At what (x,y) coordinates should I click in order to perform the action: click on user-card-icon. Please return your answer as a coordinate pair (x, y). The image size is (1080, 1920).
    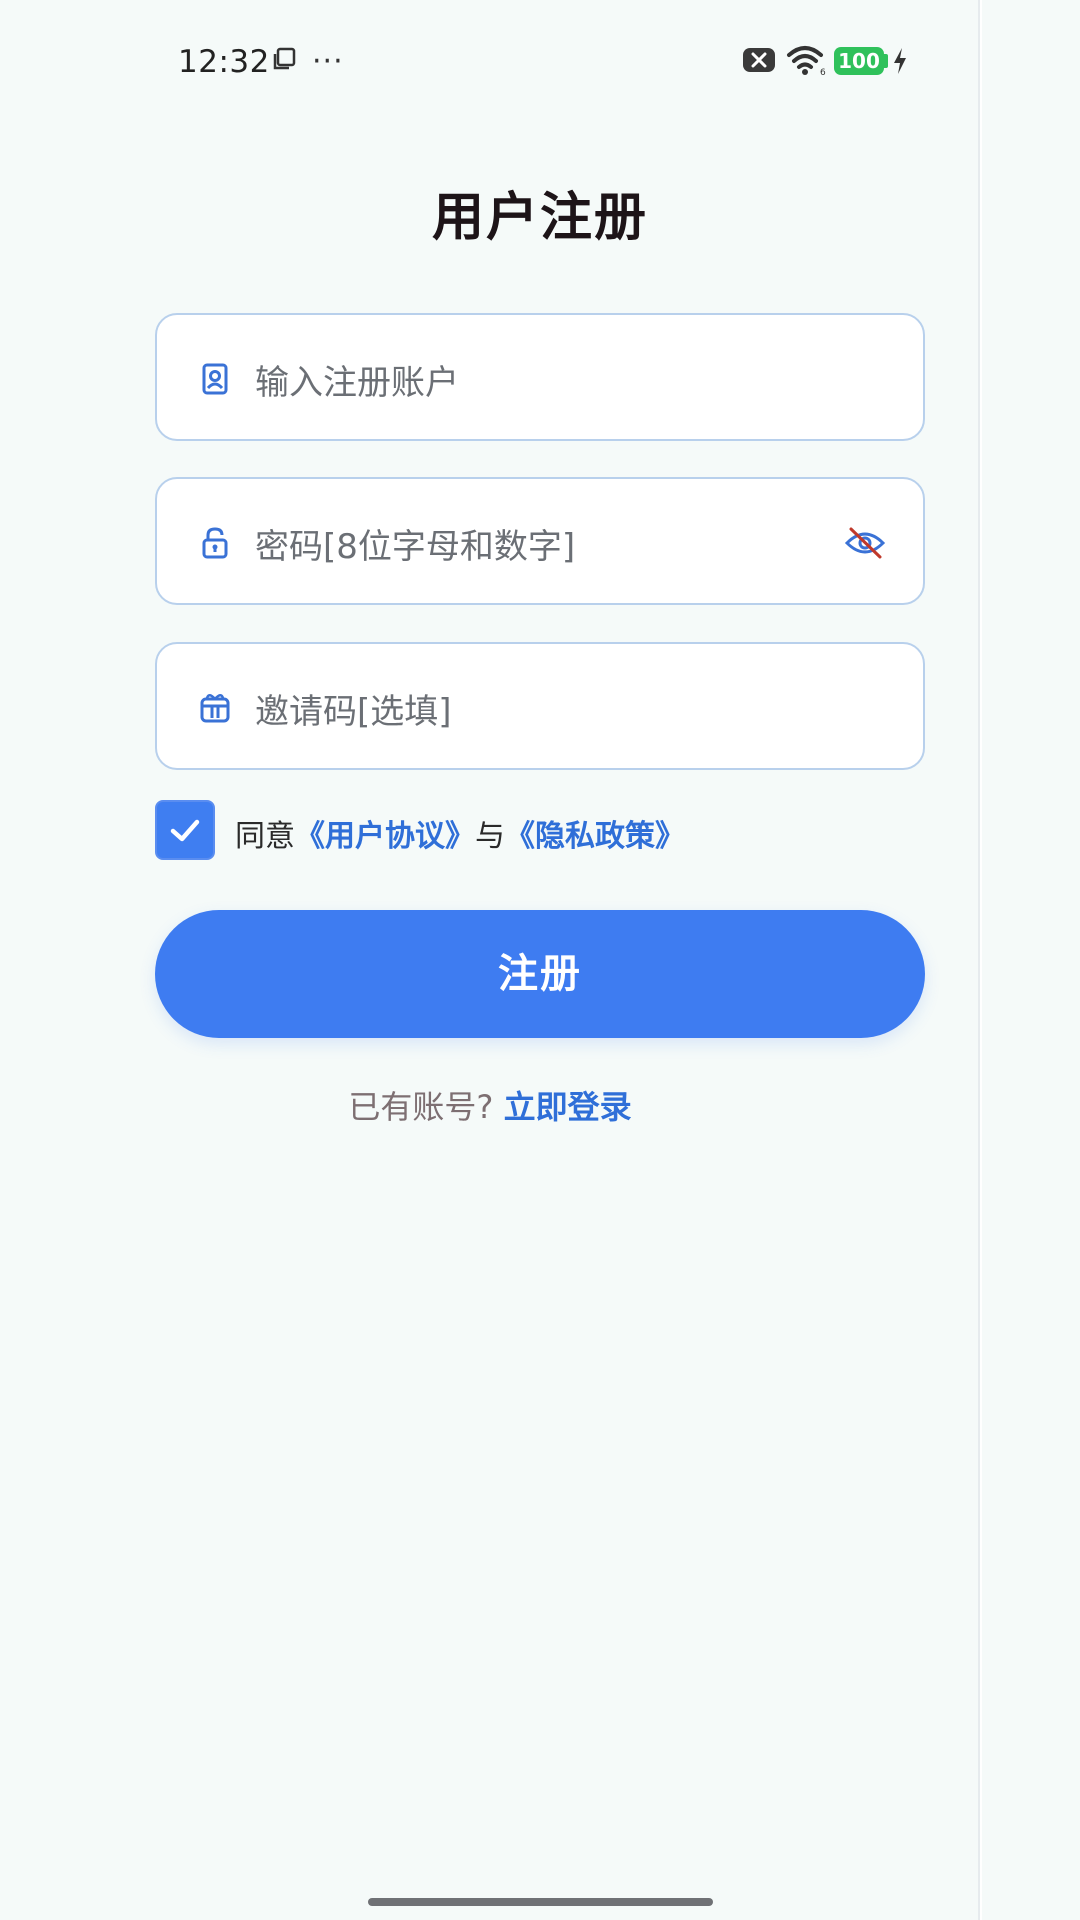
    Looking at the image, I should click on (215, 379).